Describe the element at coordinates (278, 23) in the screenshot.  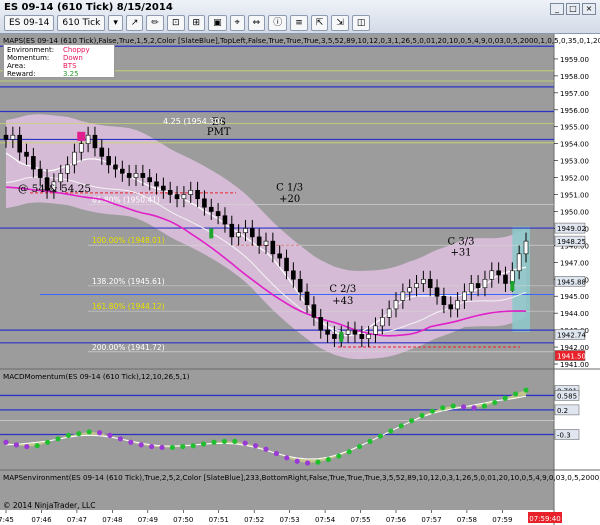
I see `info-icon: ⓘ` at that location.